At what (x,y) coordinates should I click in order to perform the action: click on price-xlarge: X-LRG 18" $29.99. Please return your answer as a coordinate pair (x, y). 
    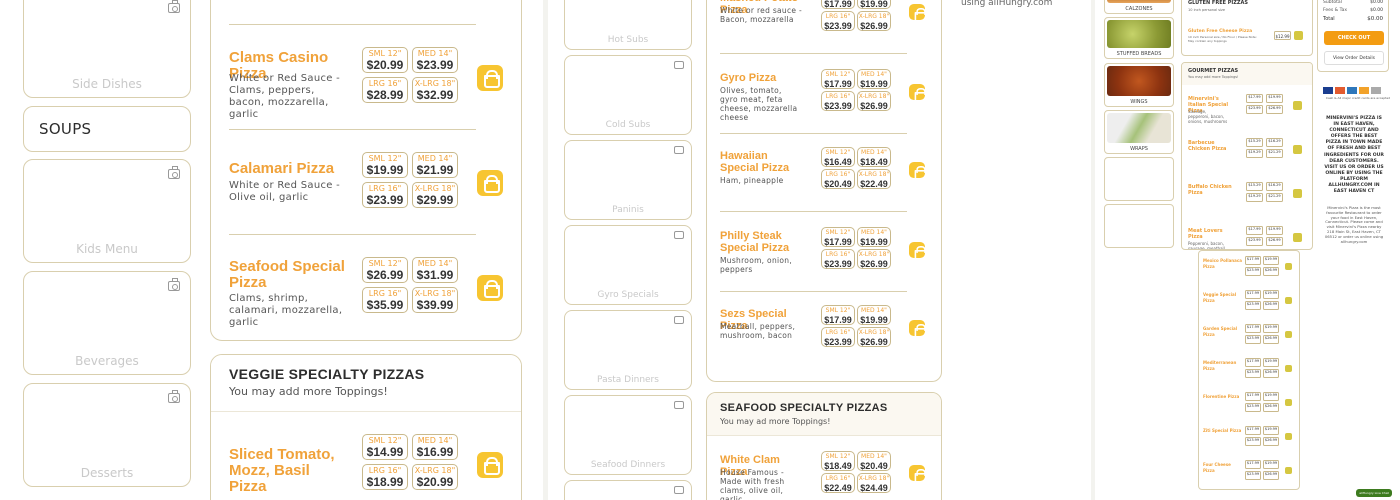
    Looking at the image, I should click on (435, 195).